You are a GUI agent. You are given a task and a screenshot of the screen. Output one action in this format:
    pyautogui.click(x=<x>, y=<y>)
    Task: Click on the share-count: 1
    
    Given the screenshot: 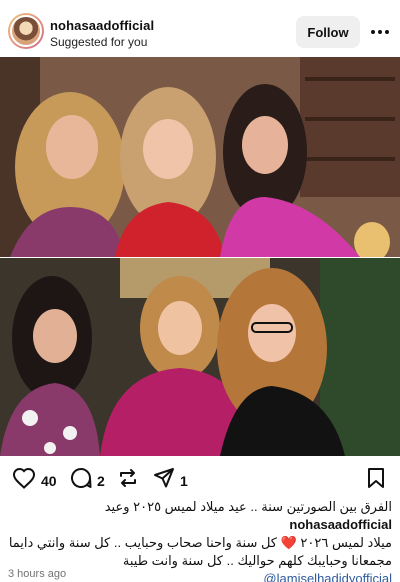 What is the action you would take?
    pyautogui.click(x=184, y=481)
    